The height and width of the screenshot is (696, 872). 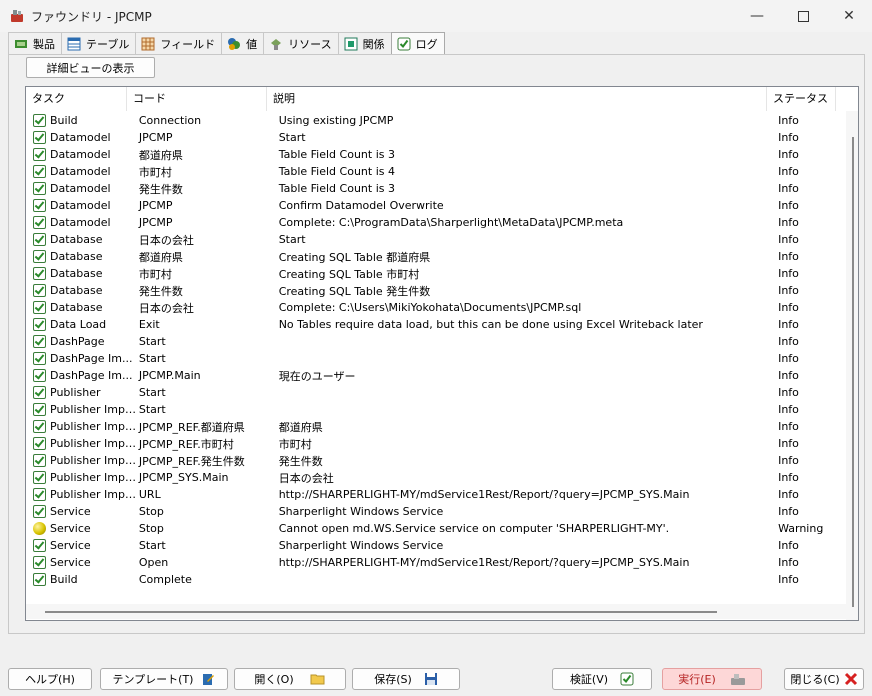 What do you see at coordinates (436, 137) in the screenshot?
I see `log-row: Datamodel JPCMP Start Info` at bounding box center [436, 137].